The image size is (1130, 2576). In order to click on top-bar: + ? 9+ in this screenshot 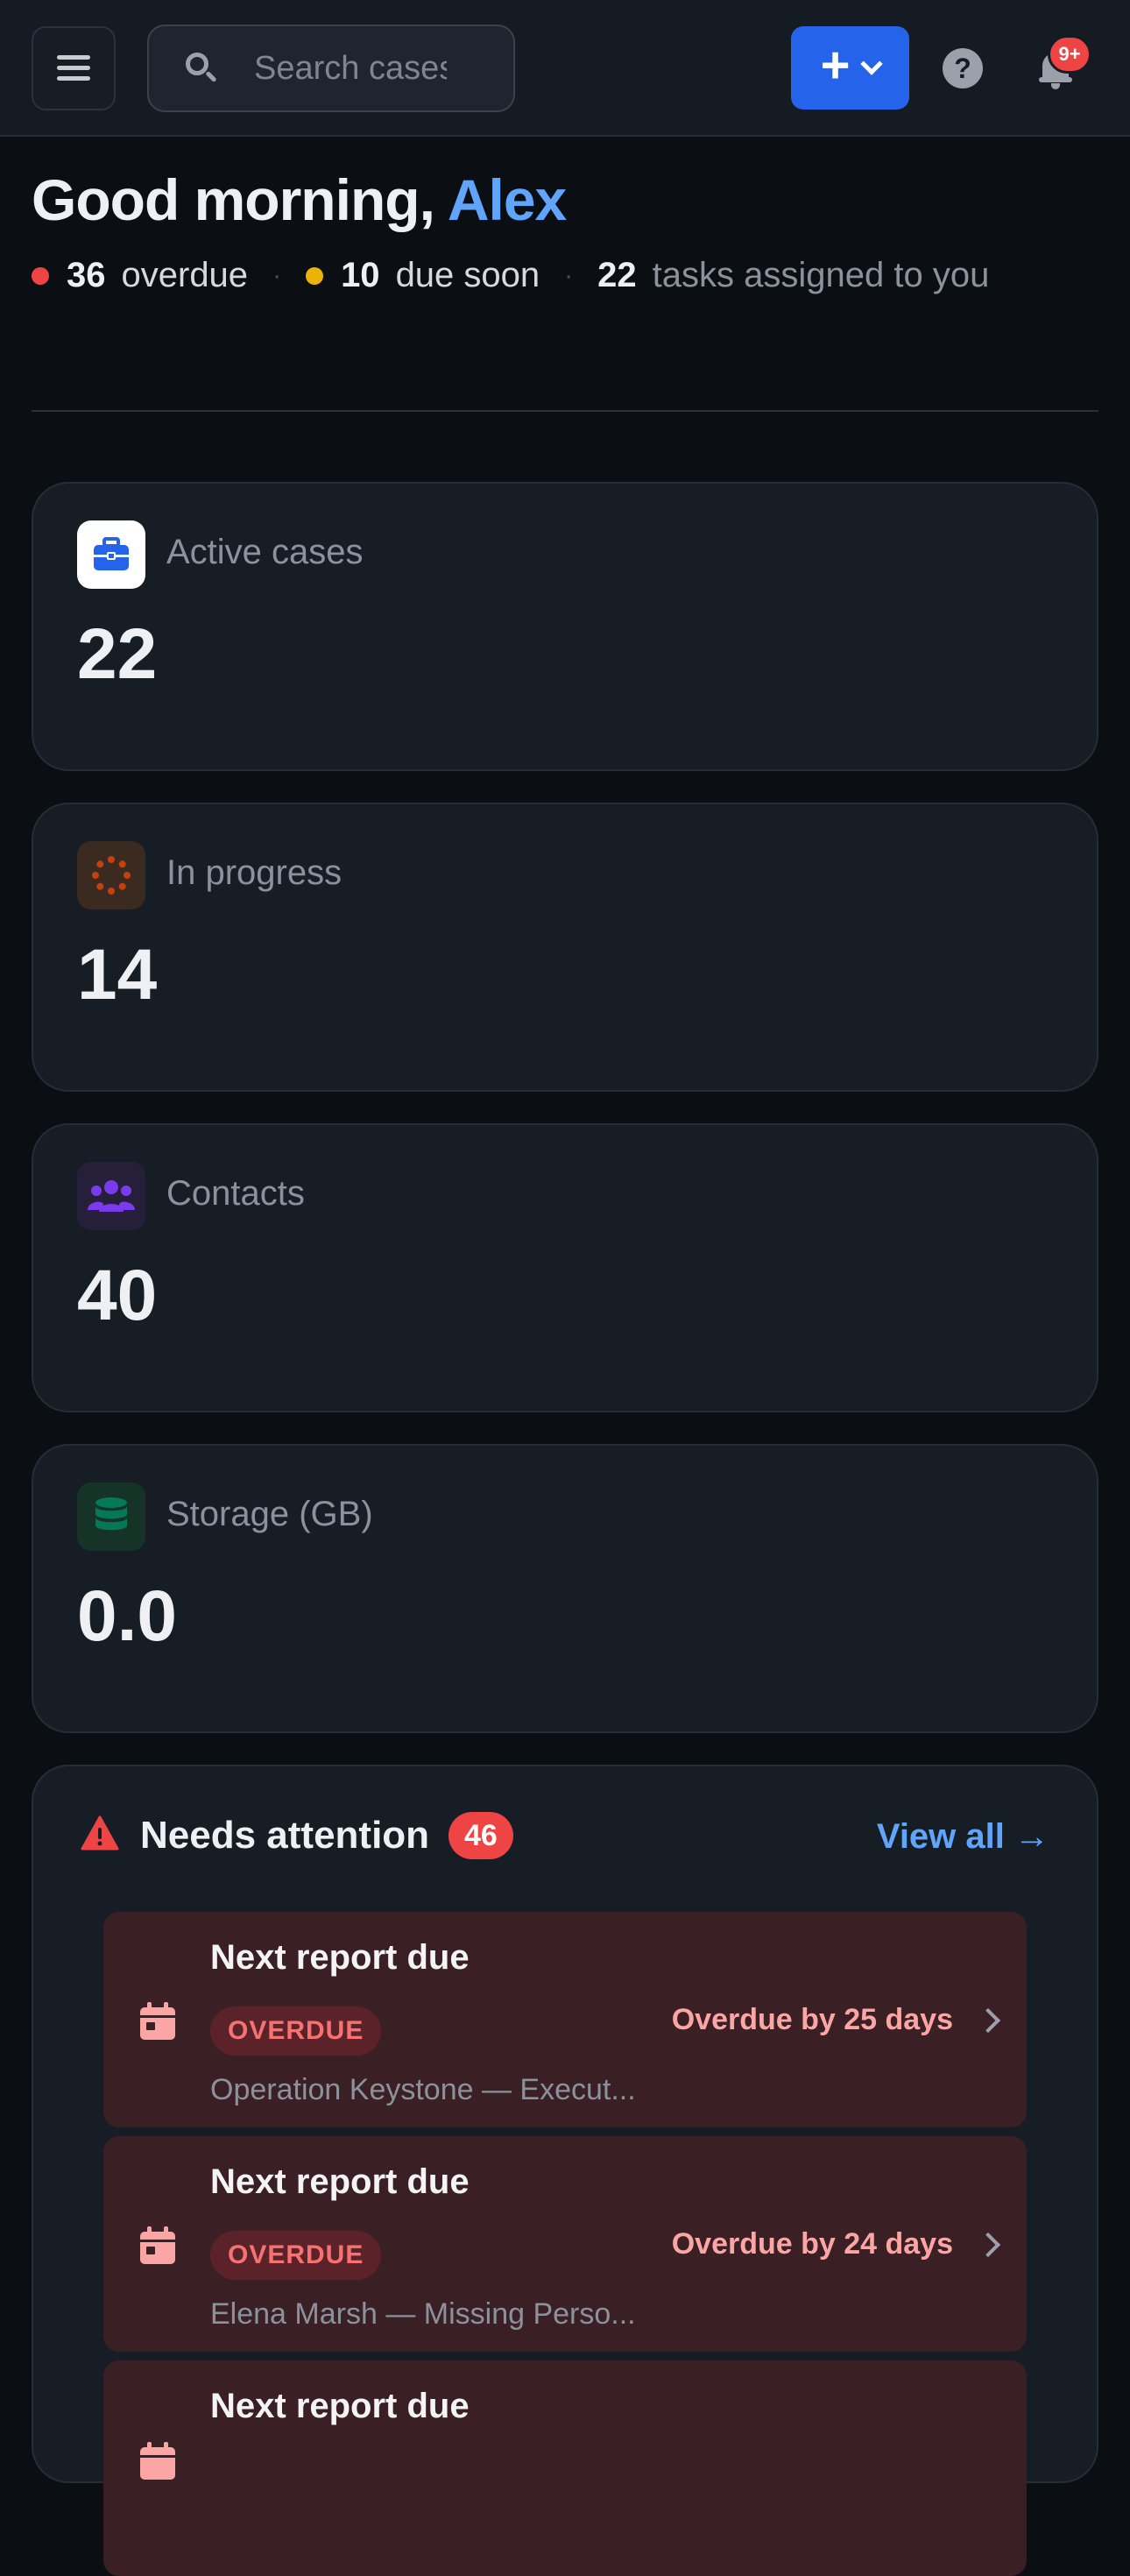, I will do `click(565, 68)`.